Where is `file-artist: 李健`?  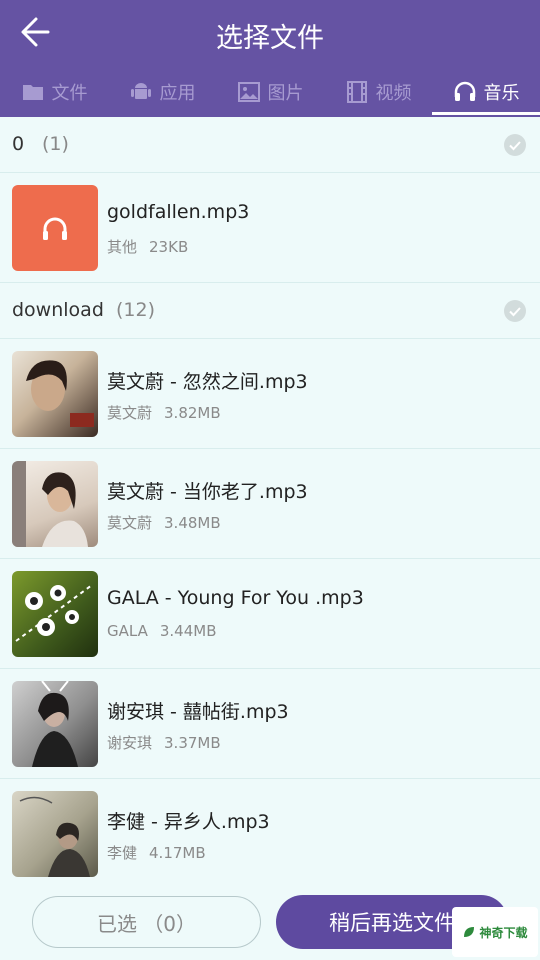 file-artist: 李健 is located at coordinates (122, 853).